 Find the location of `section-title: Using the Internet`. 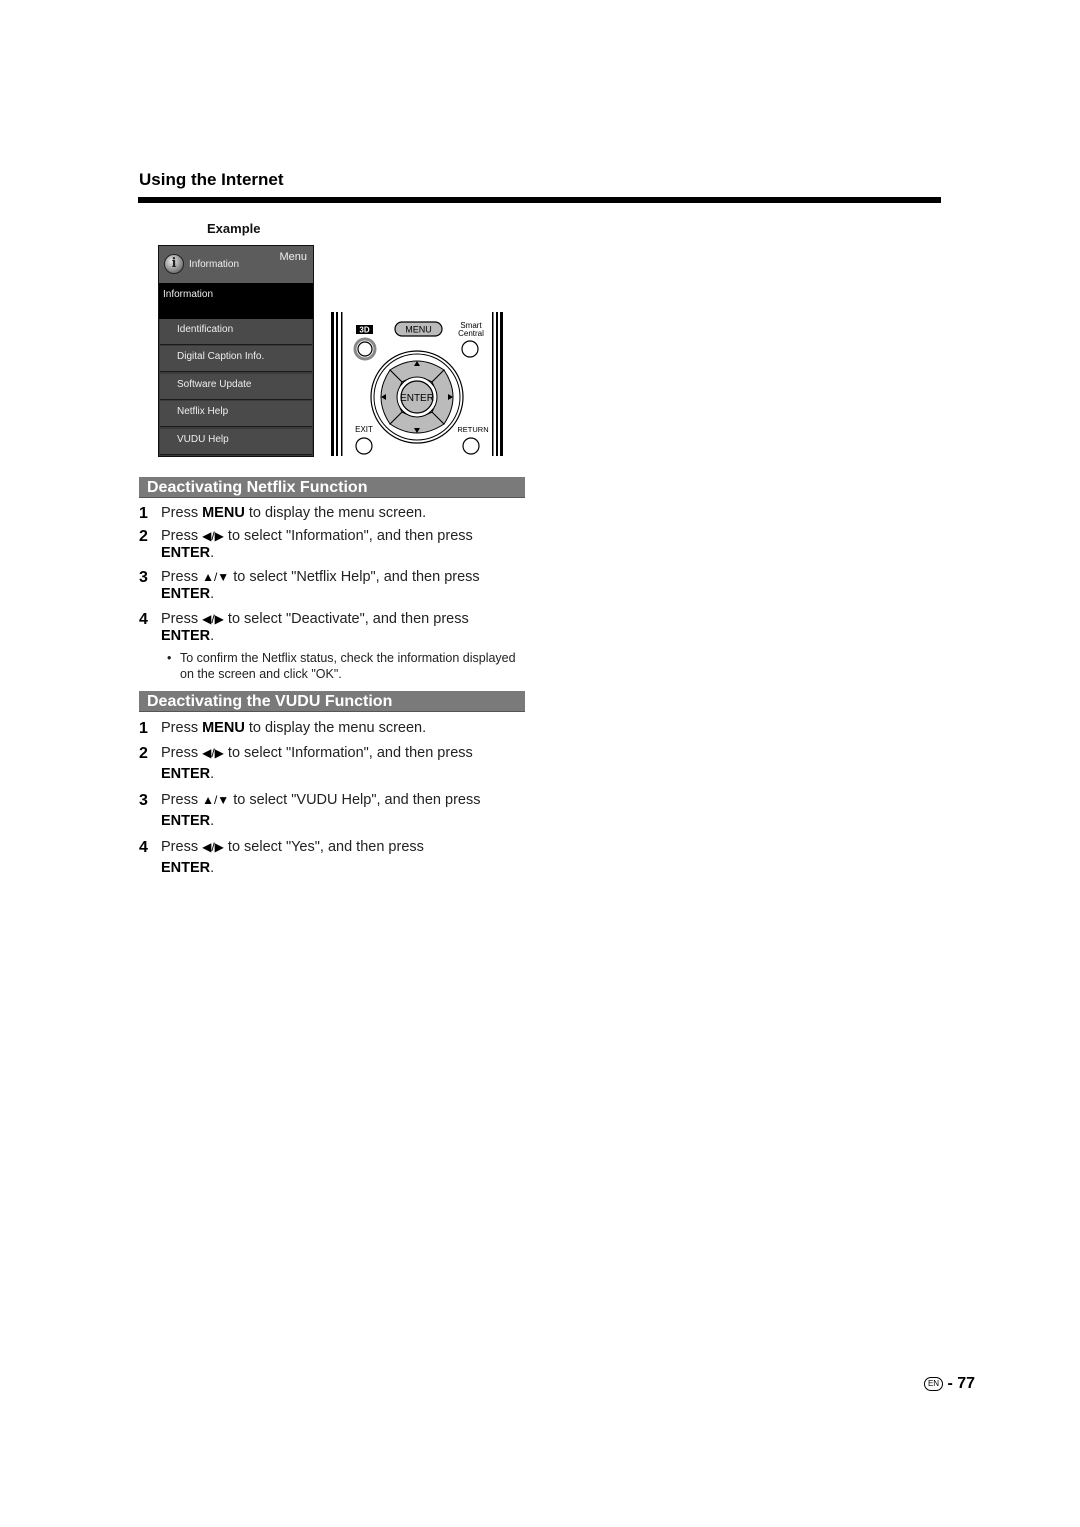

section-title: Using the Internet is located at coordinates (211, 179).